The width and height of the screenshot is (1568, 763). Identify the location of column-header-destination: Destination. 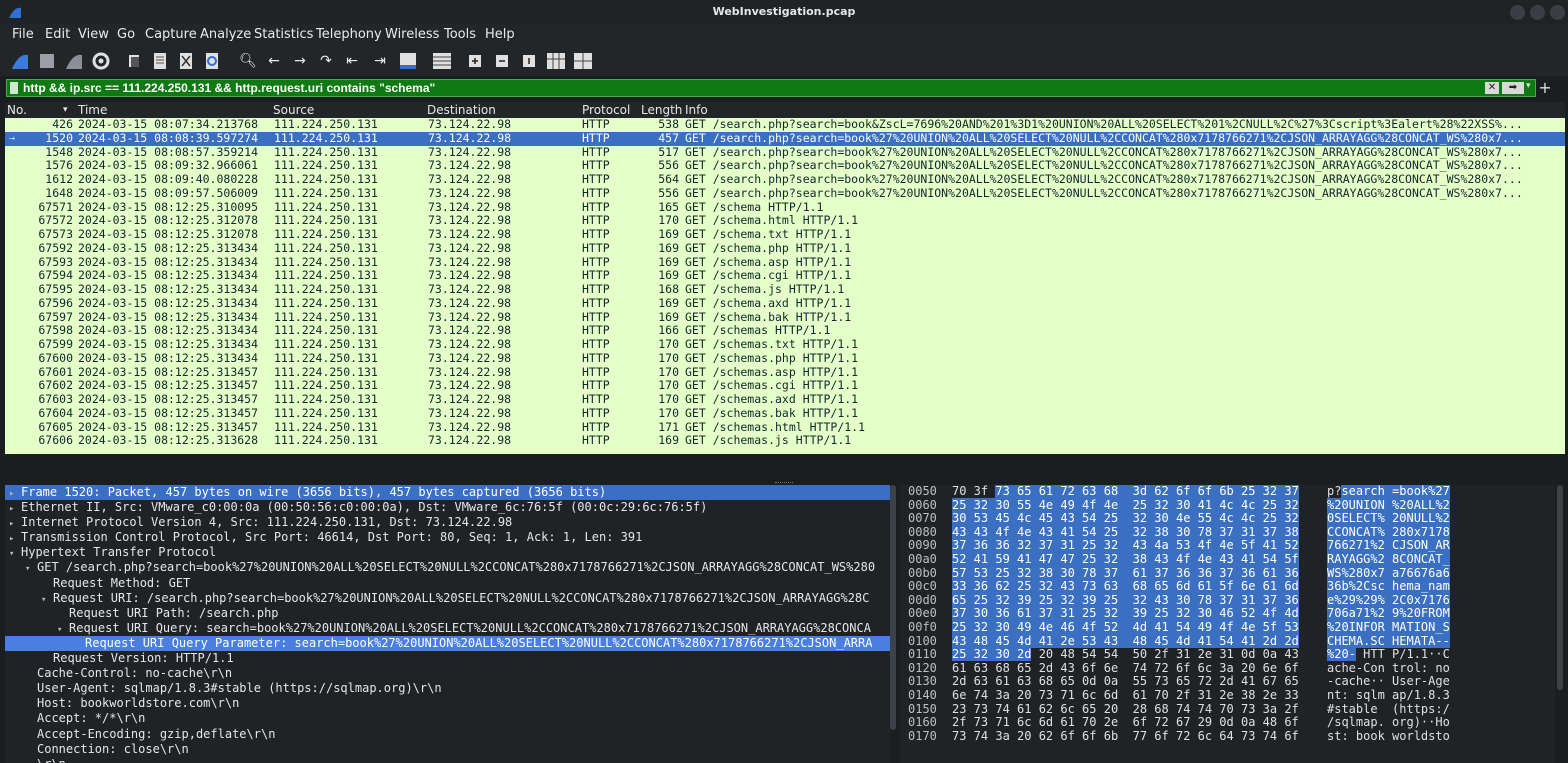
(461, 110).